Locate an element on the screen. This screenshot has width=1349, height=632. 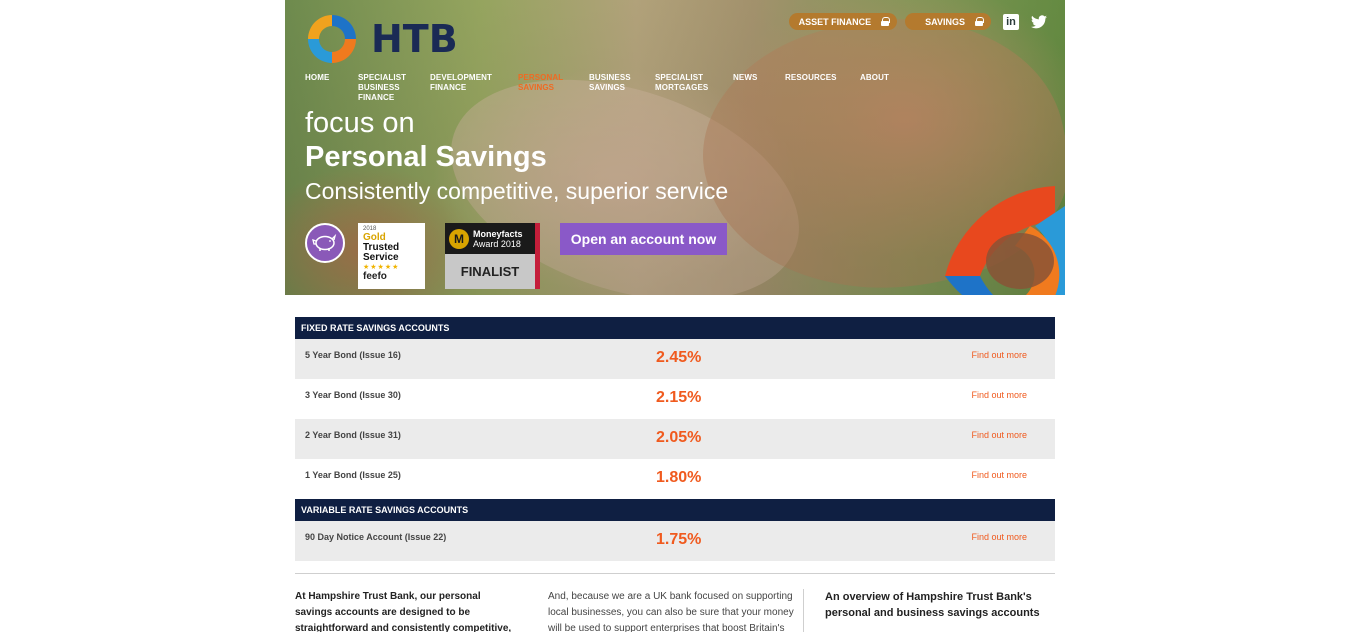
feefo-brand: feefo is located at coordinates (375, 276).